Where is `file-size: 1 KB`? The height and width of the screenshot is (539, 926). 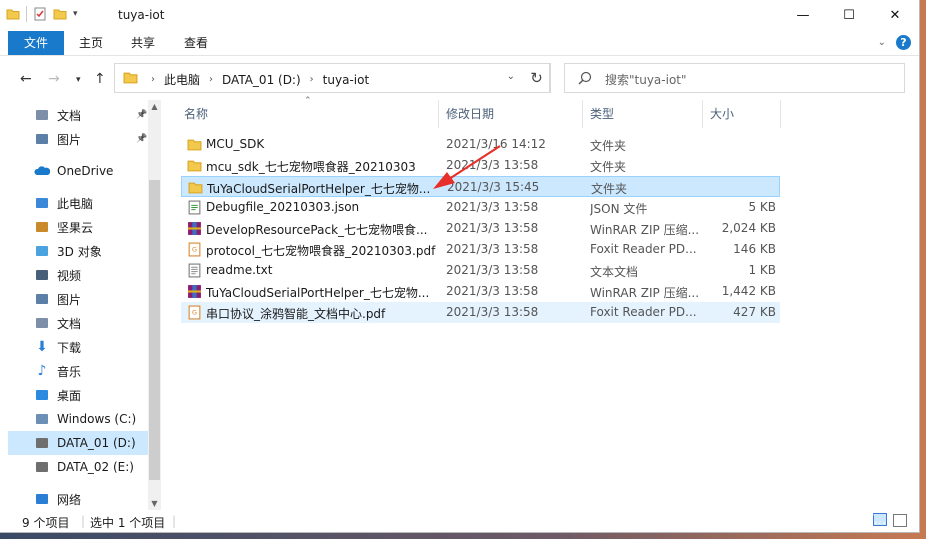
file-size: 1 KB is located at coordinates (762, 270).